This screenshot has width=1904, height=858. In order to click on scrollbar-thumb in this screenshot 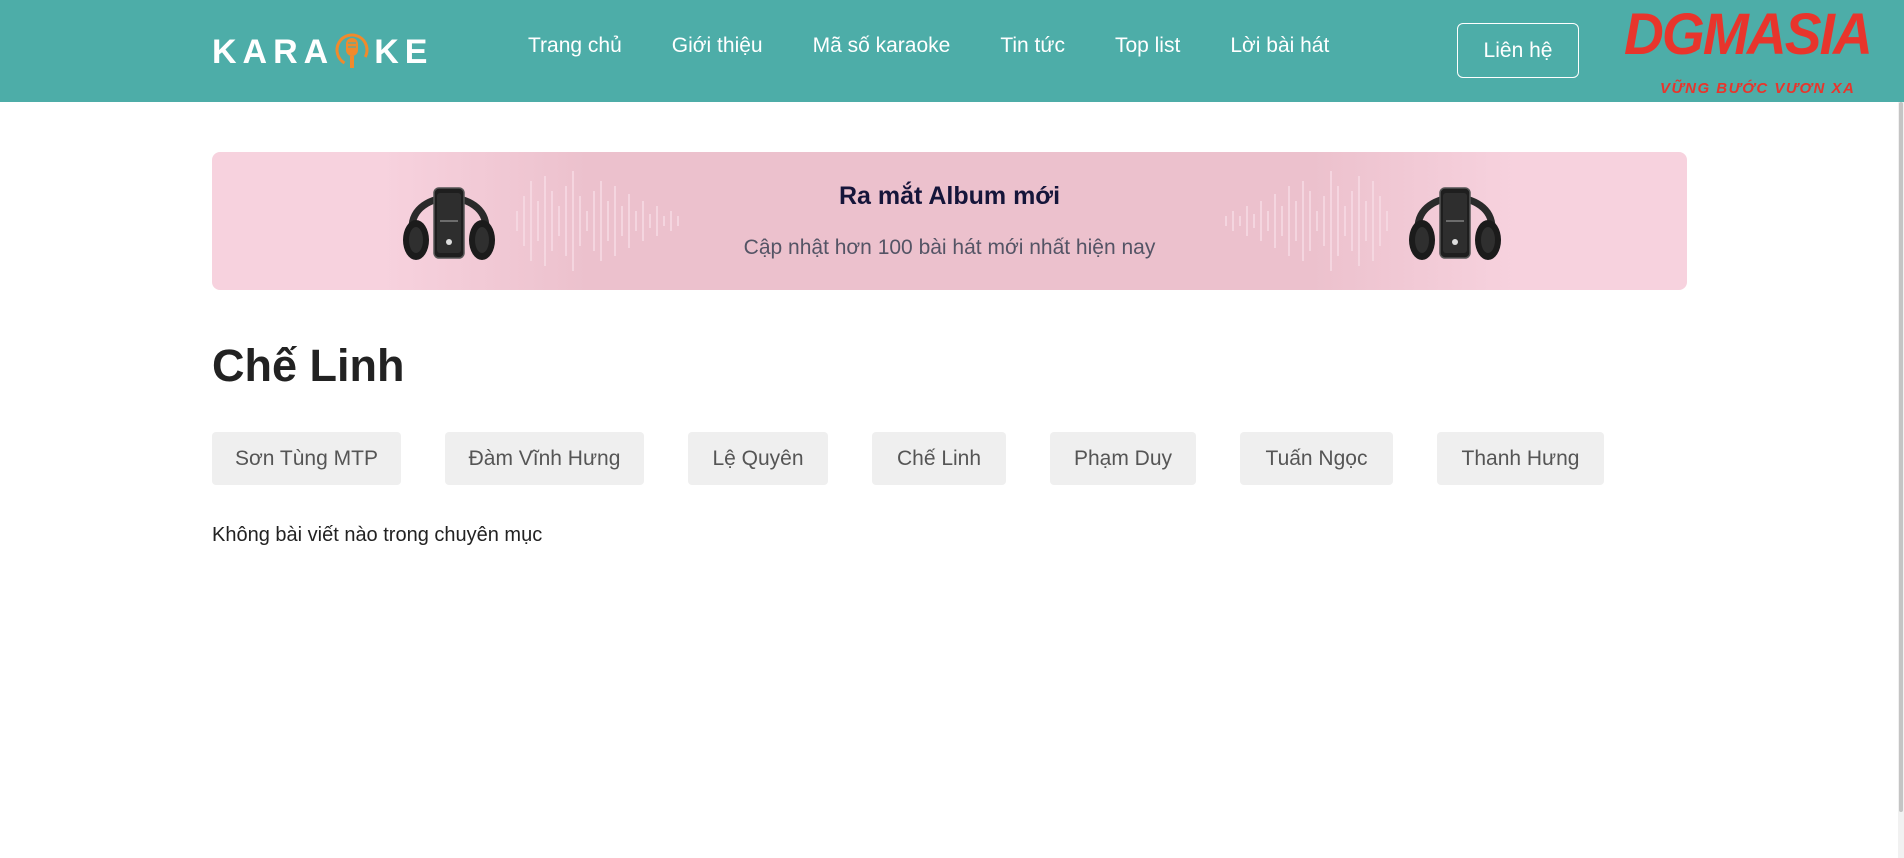, I will do `click(1901, 457)`.